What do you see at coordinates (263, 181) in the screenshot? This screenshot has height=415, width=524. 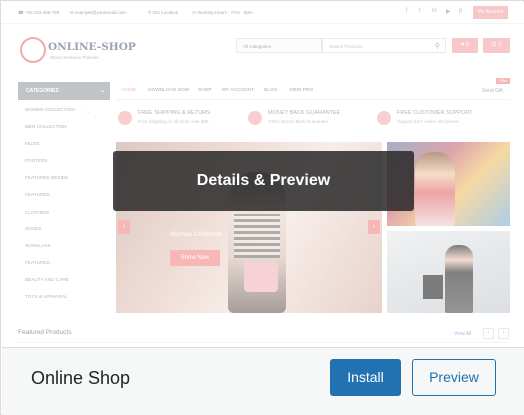 I see `details-preview-overlay: Details & Preview` at bounding box center [263, 181].